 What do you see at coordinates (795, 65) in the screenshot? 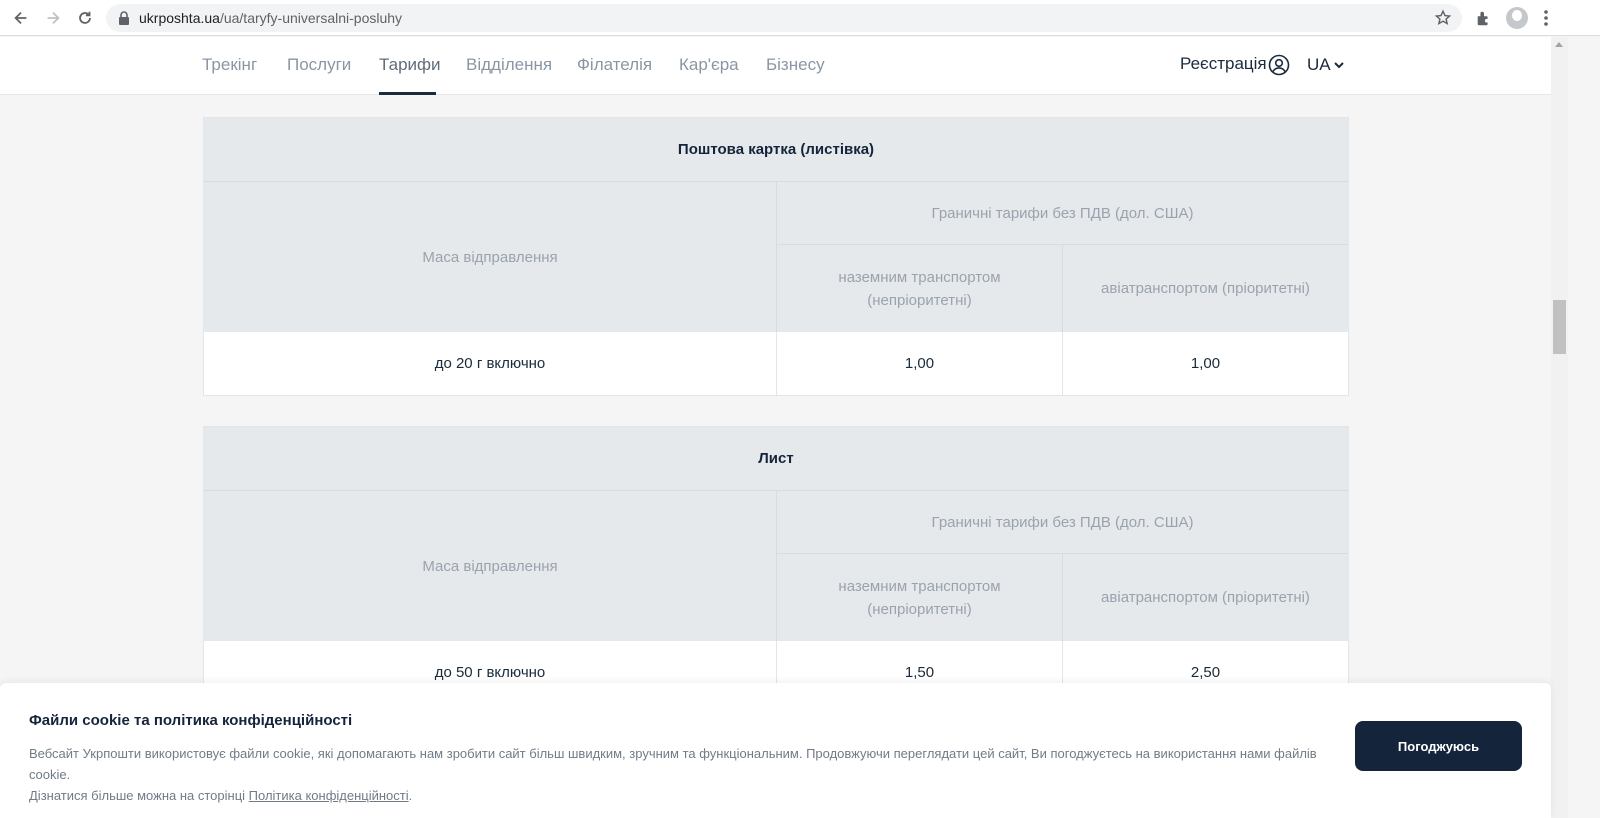
I see `nav-business: Бізнесу` at bounding box center [795, 65].